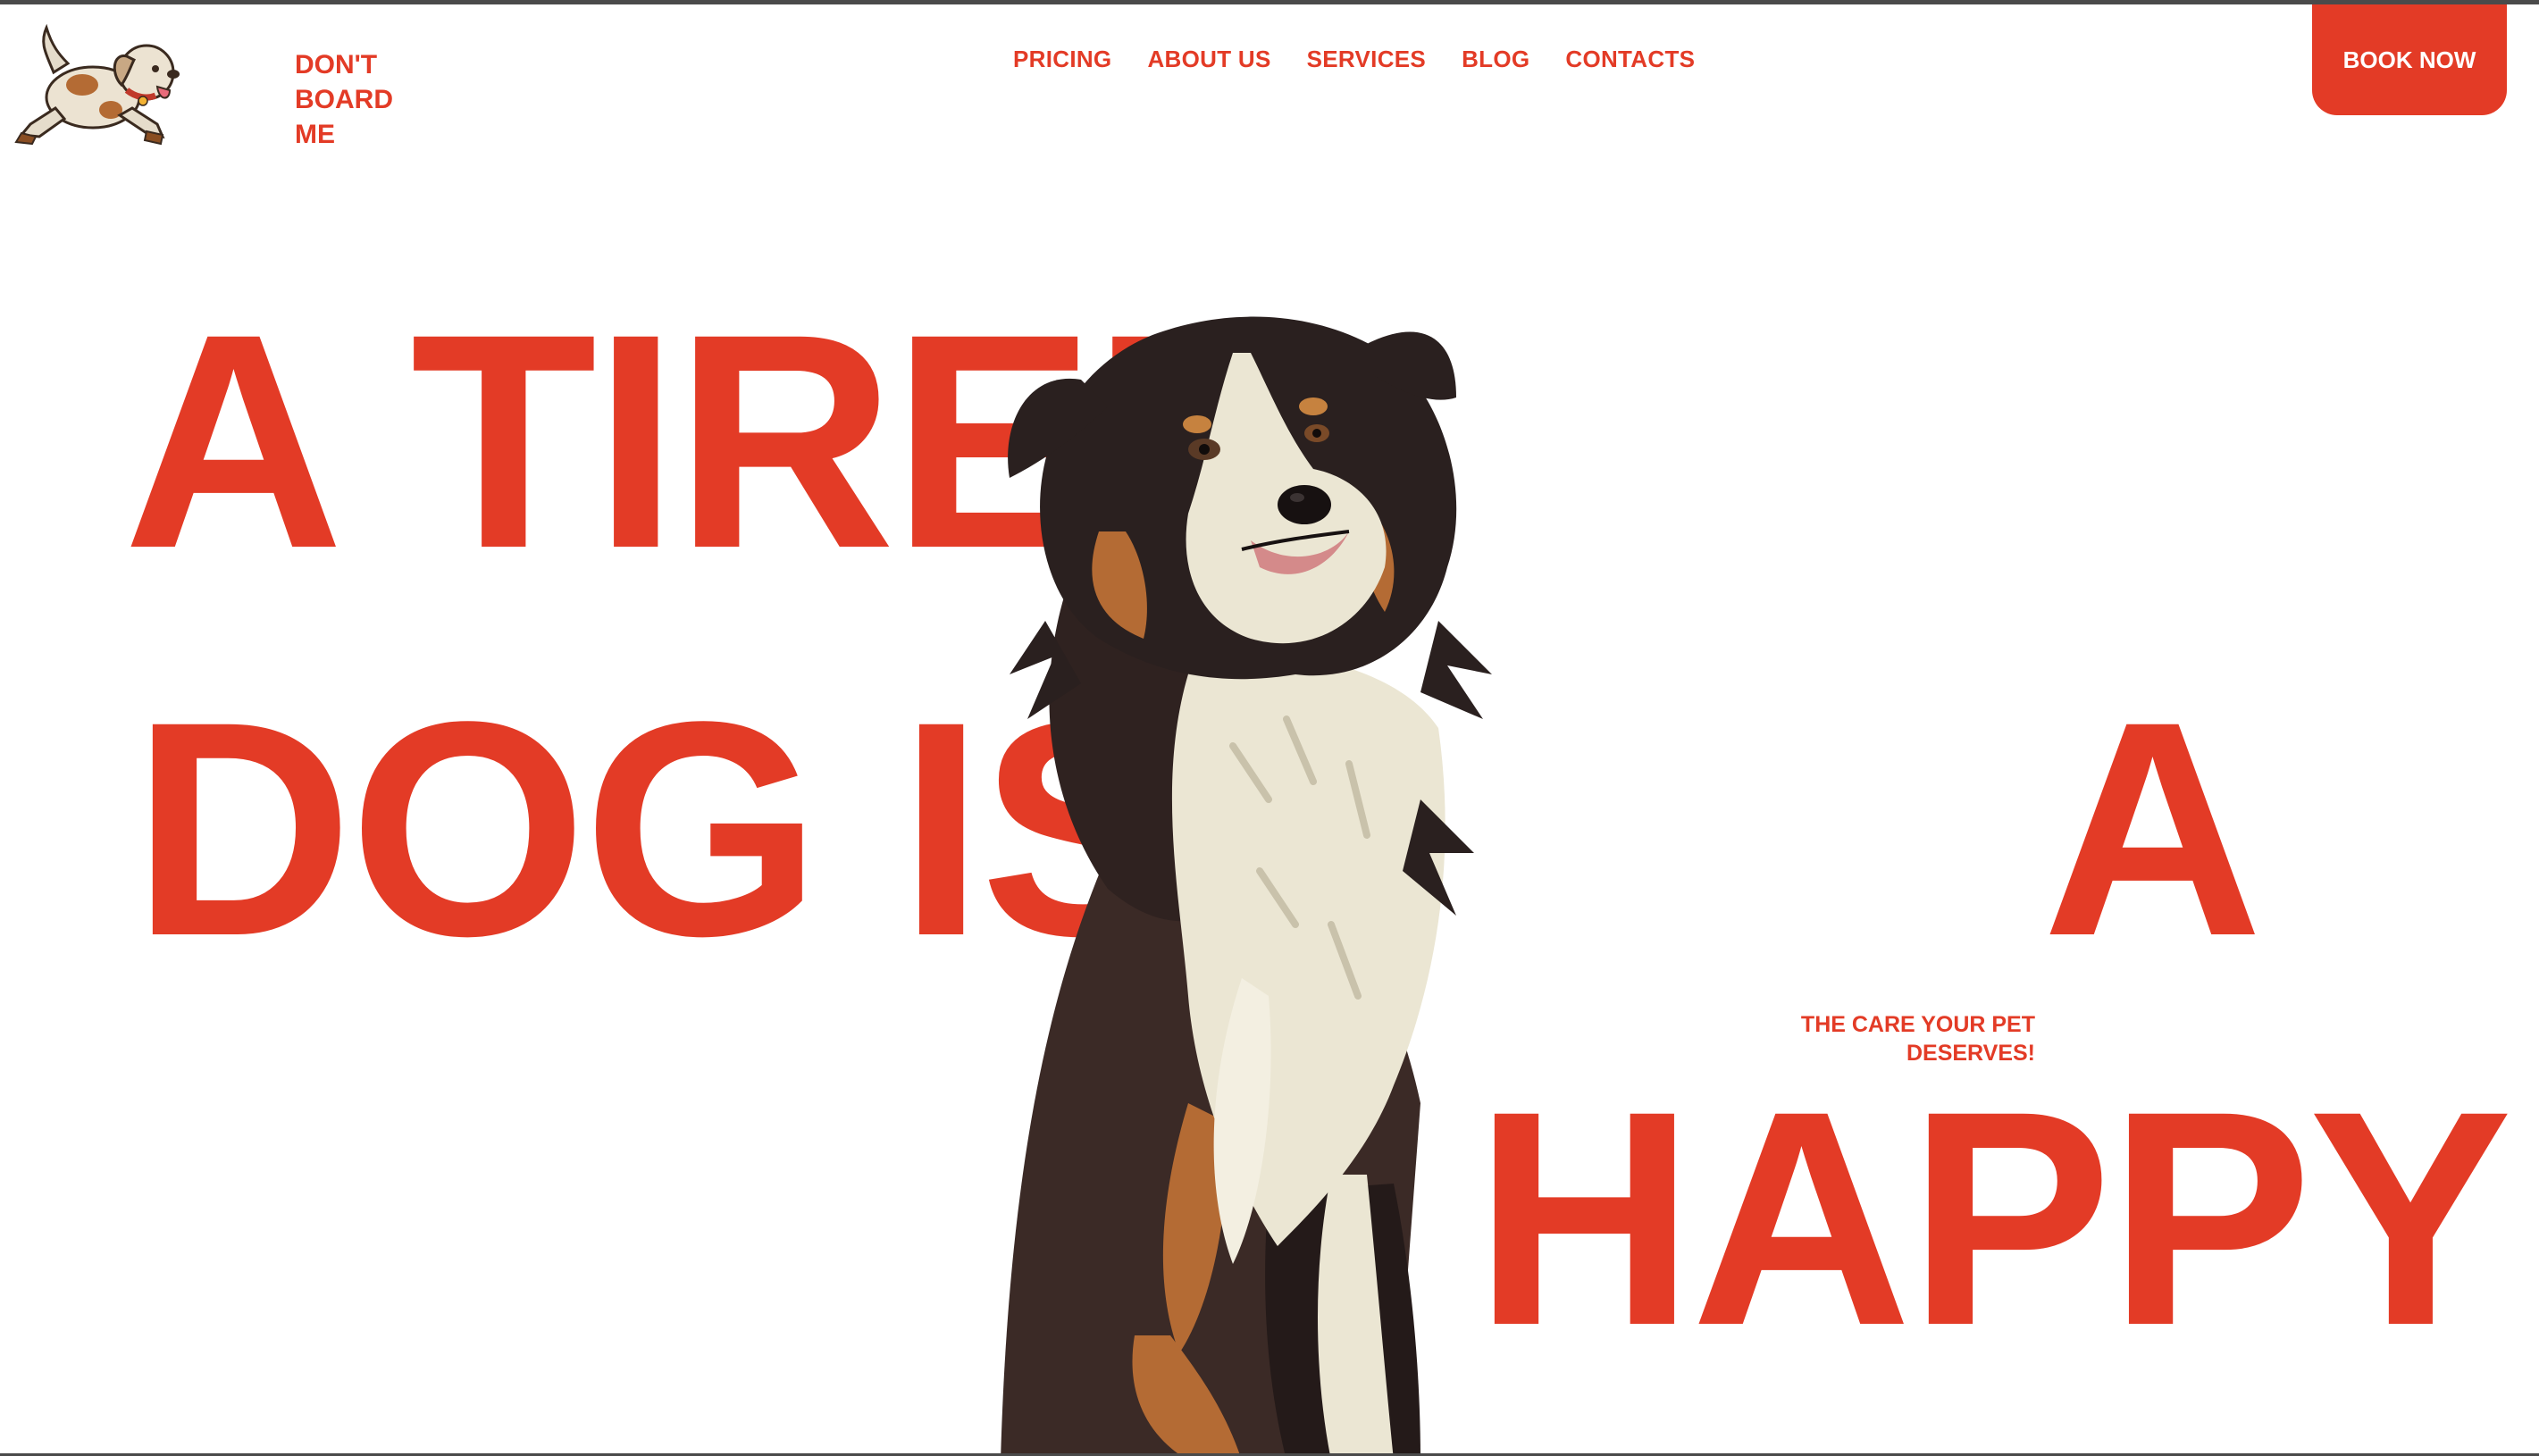 The height and width of the screenshot is (1456, 2539). What do you see at coordinates (2409, 59) in the screenshot?
I see `book-now-button: BOOK NOW` at bounding box center [2409, 59].